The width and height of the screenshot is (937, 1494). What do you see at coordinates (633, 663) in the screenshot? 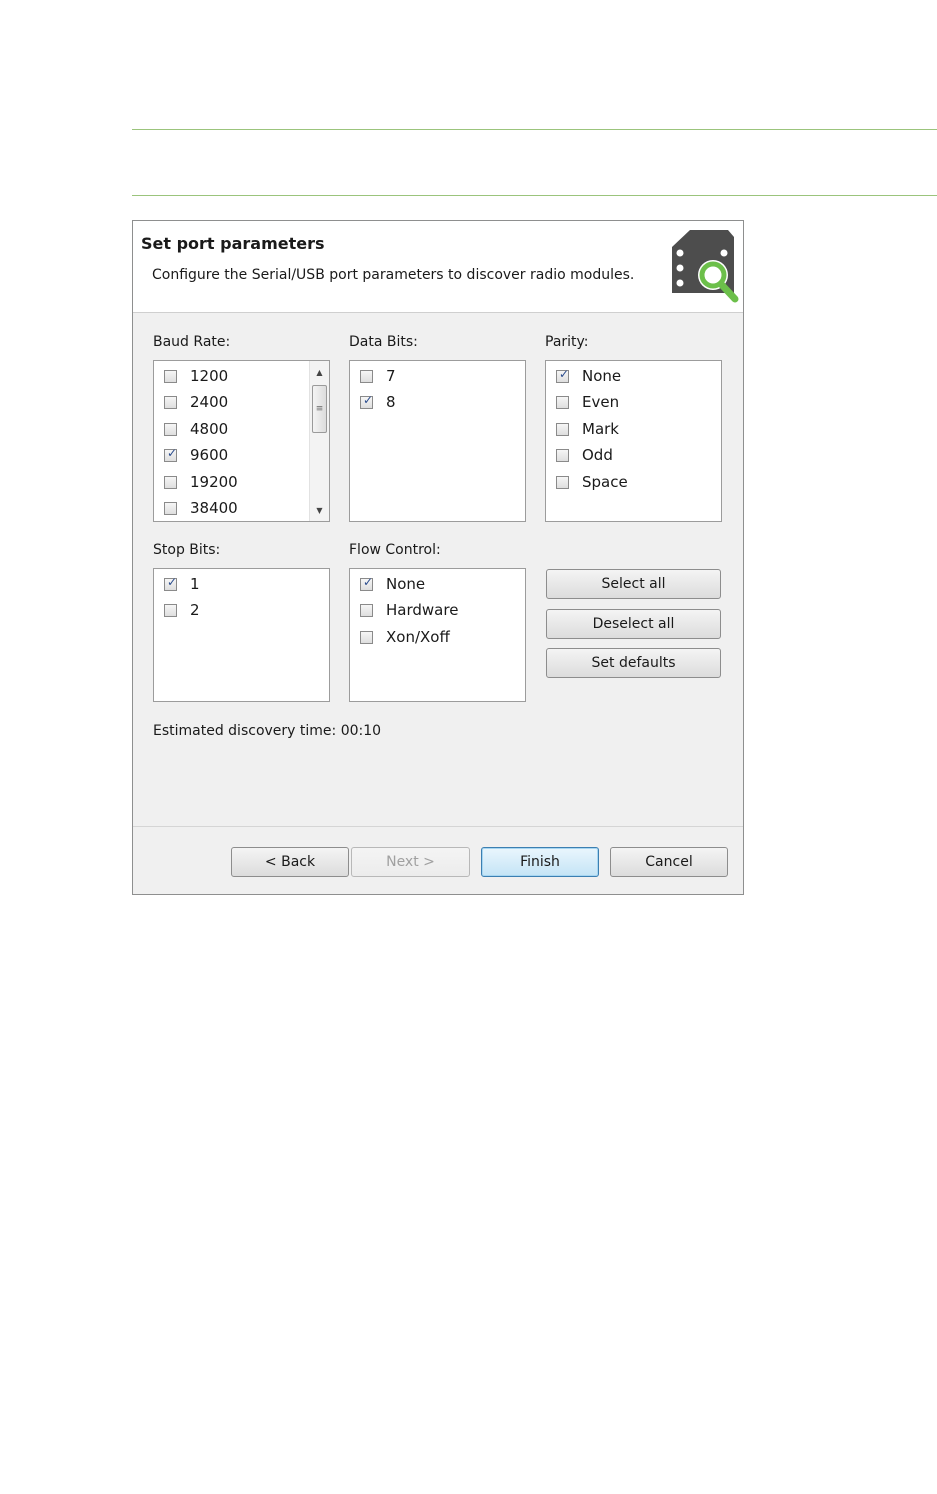
I see `set-defaults-button: Set defaults` at bounding box center [633, 663].